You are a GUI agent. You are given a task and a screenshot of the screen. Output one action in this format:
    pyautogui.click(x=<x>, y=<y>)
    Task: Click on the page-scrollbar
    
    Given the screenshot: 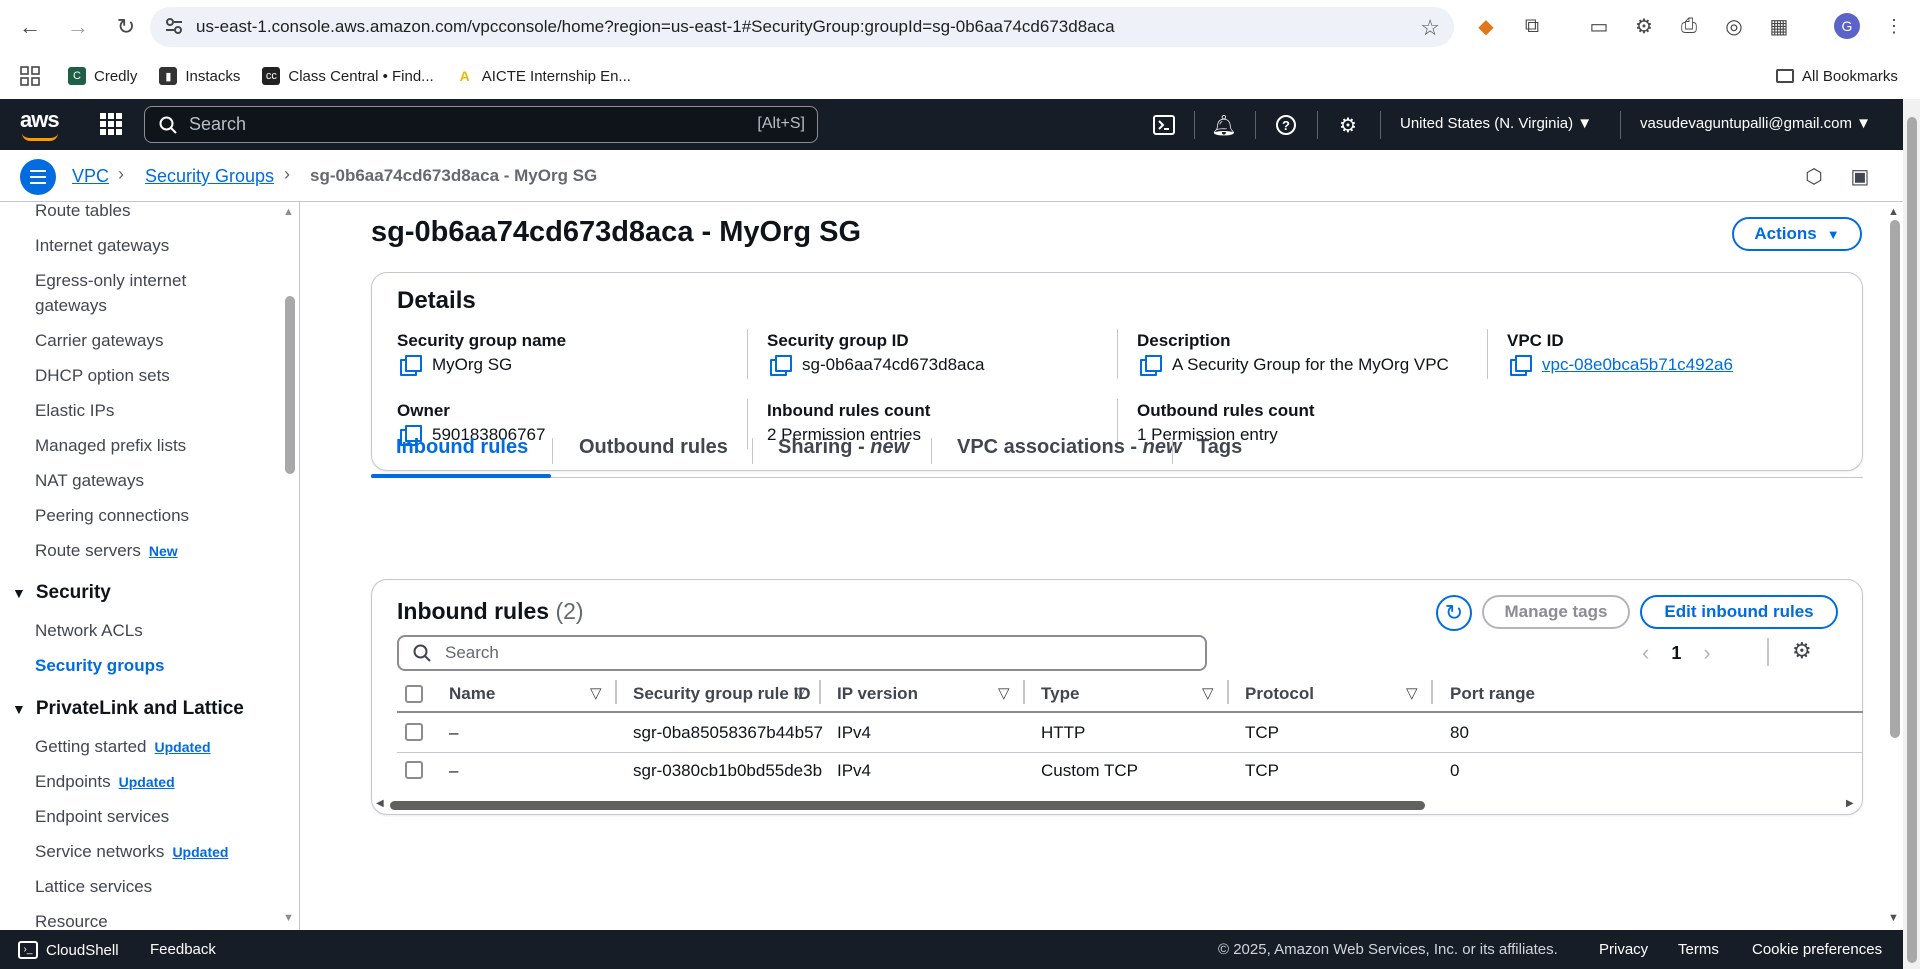 What is the action you would take?
    pyautogui.click(x=1911, y=534)
    